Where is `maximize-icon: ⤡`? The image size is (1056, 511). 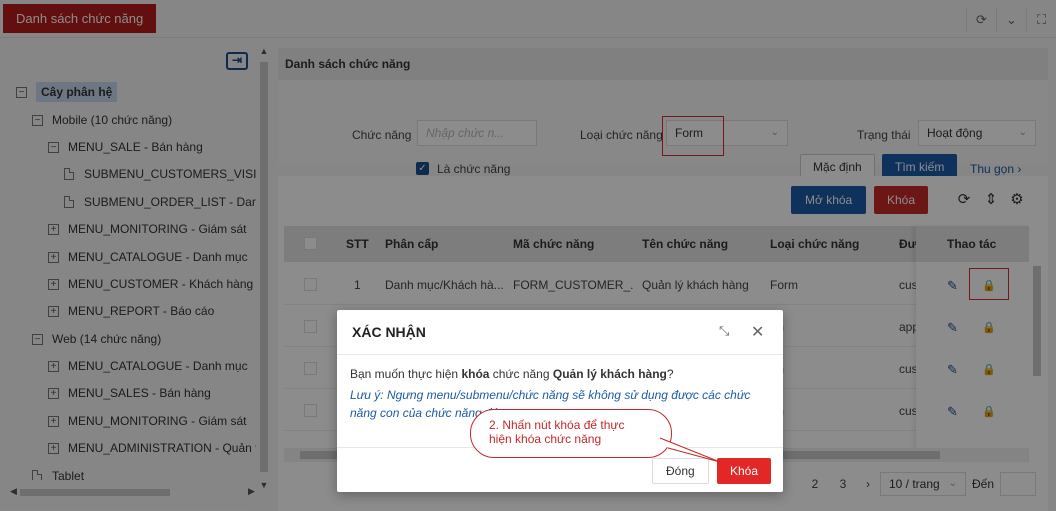 maximize-icon: ⤡ is located at coordinates (724, 331).